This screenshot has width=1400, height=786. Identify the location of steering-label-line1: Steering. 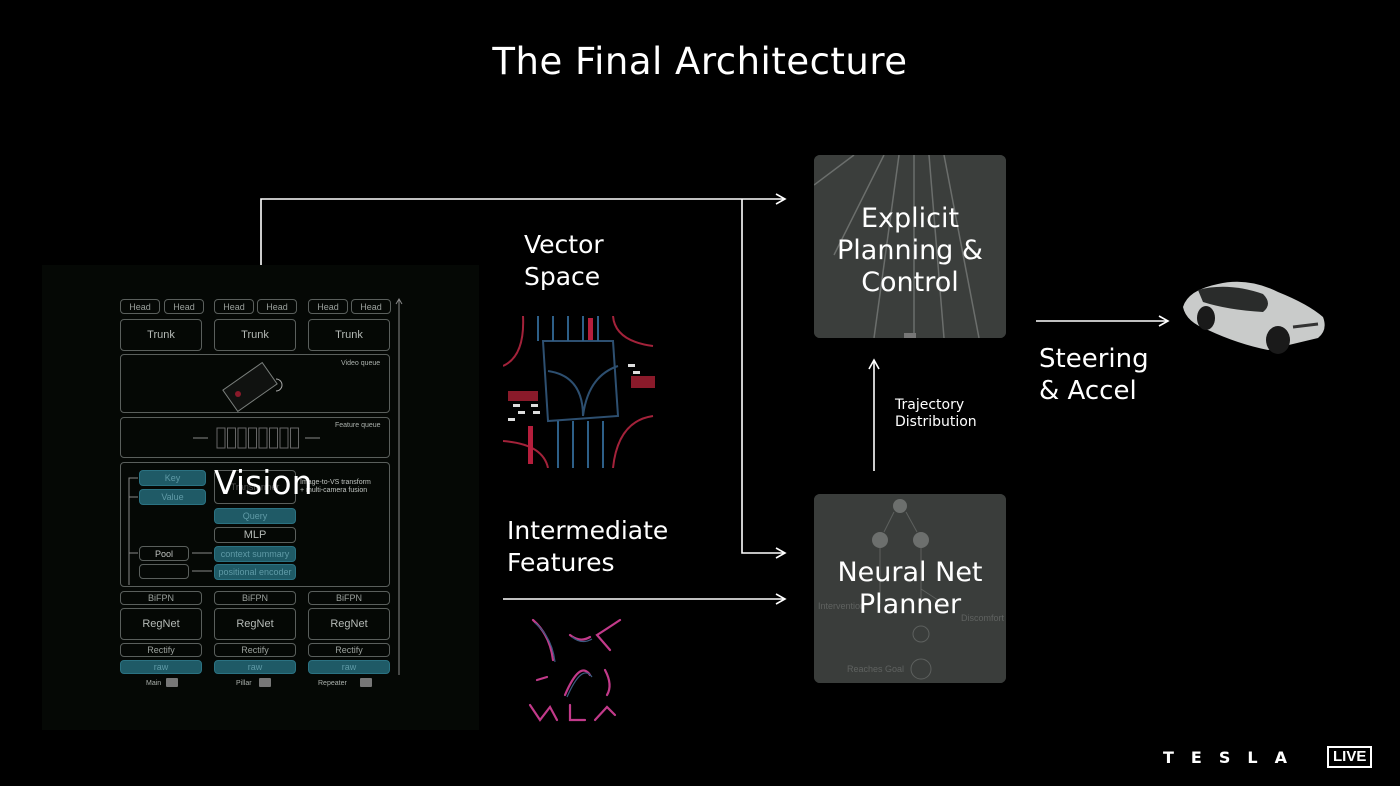
(1094, 359).